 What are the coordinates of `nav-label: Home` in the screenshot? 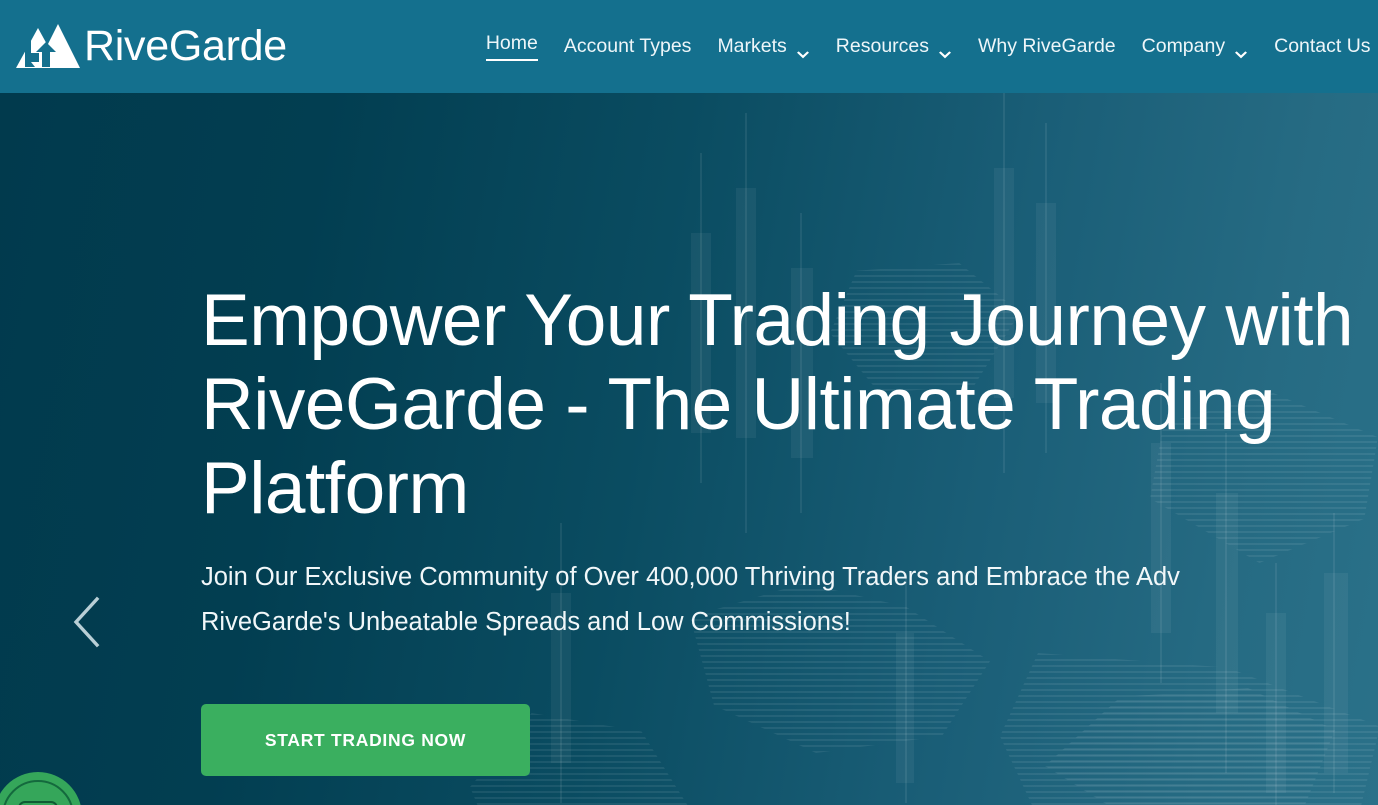 It's located at (511, 47).